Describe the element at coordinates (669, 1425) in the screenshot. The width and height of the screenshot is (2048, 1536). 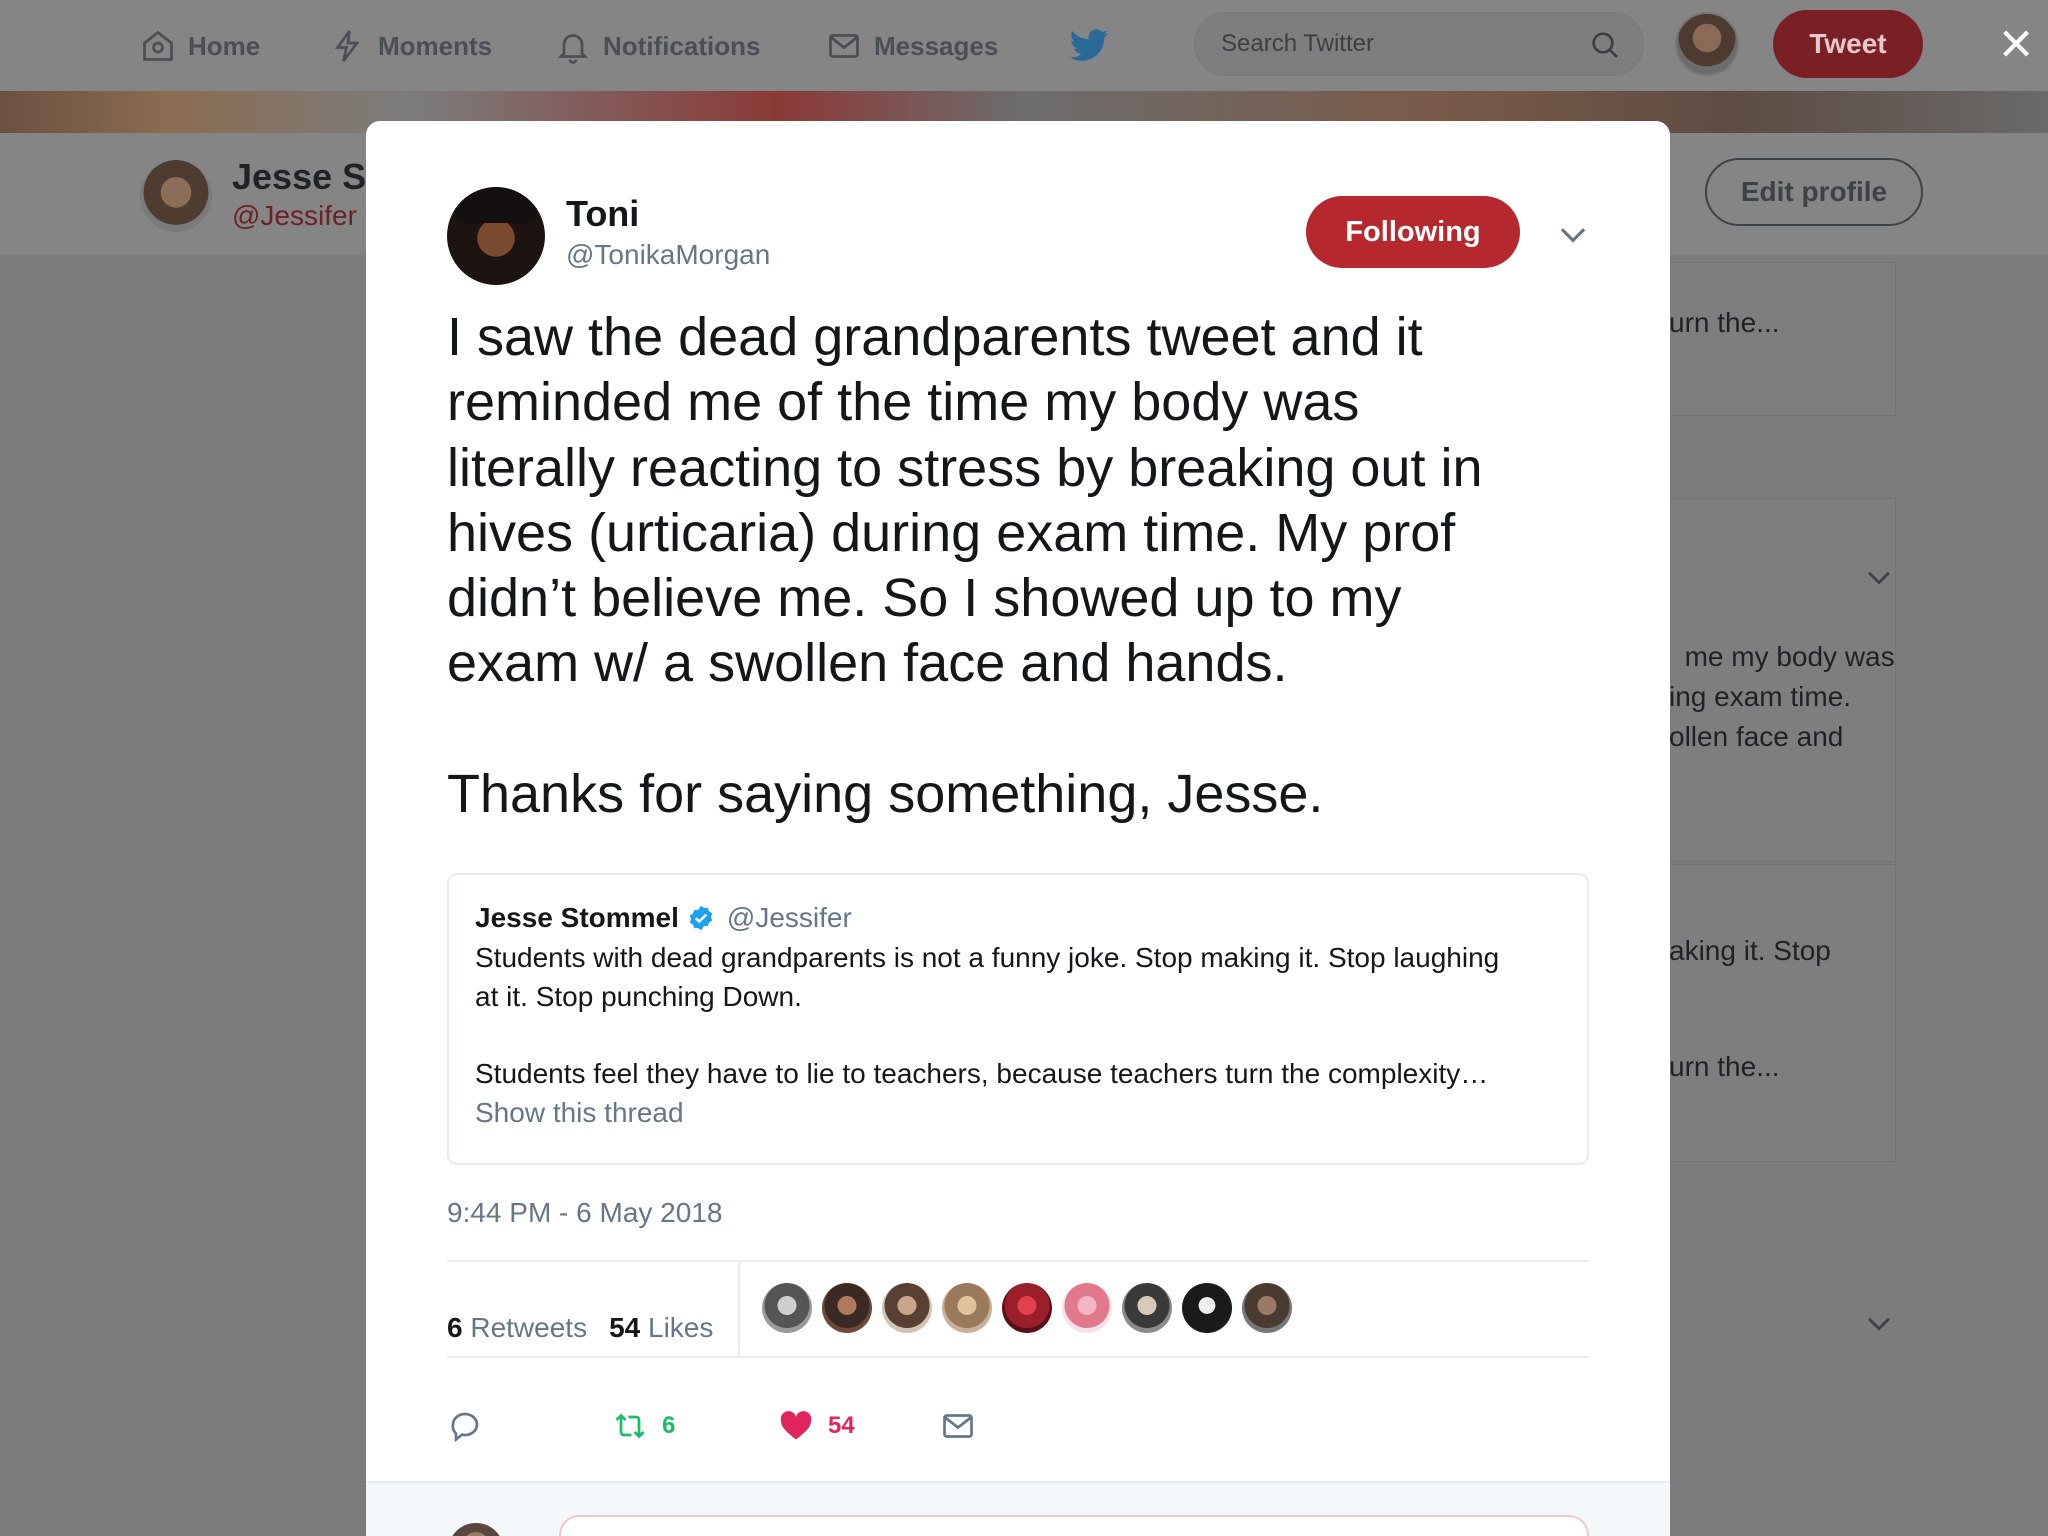
I see `retweet-count: 6` at that location.